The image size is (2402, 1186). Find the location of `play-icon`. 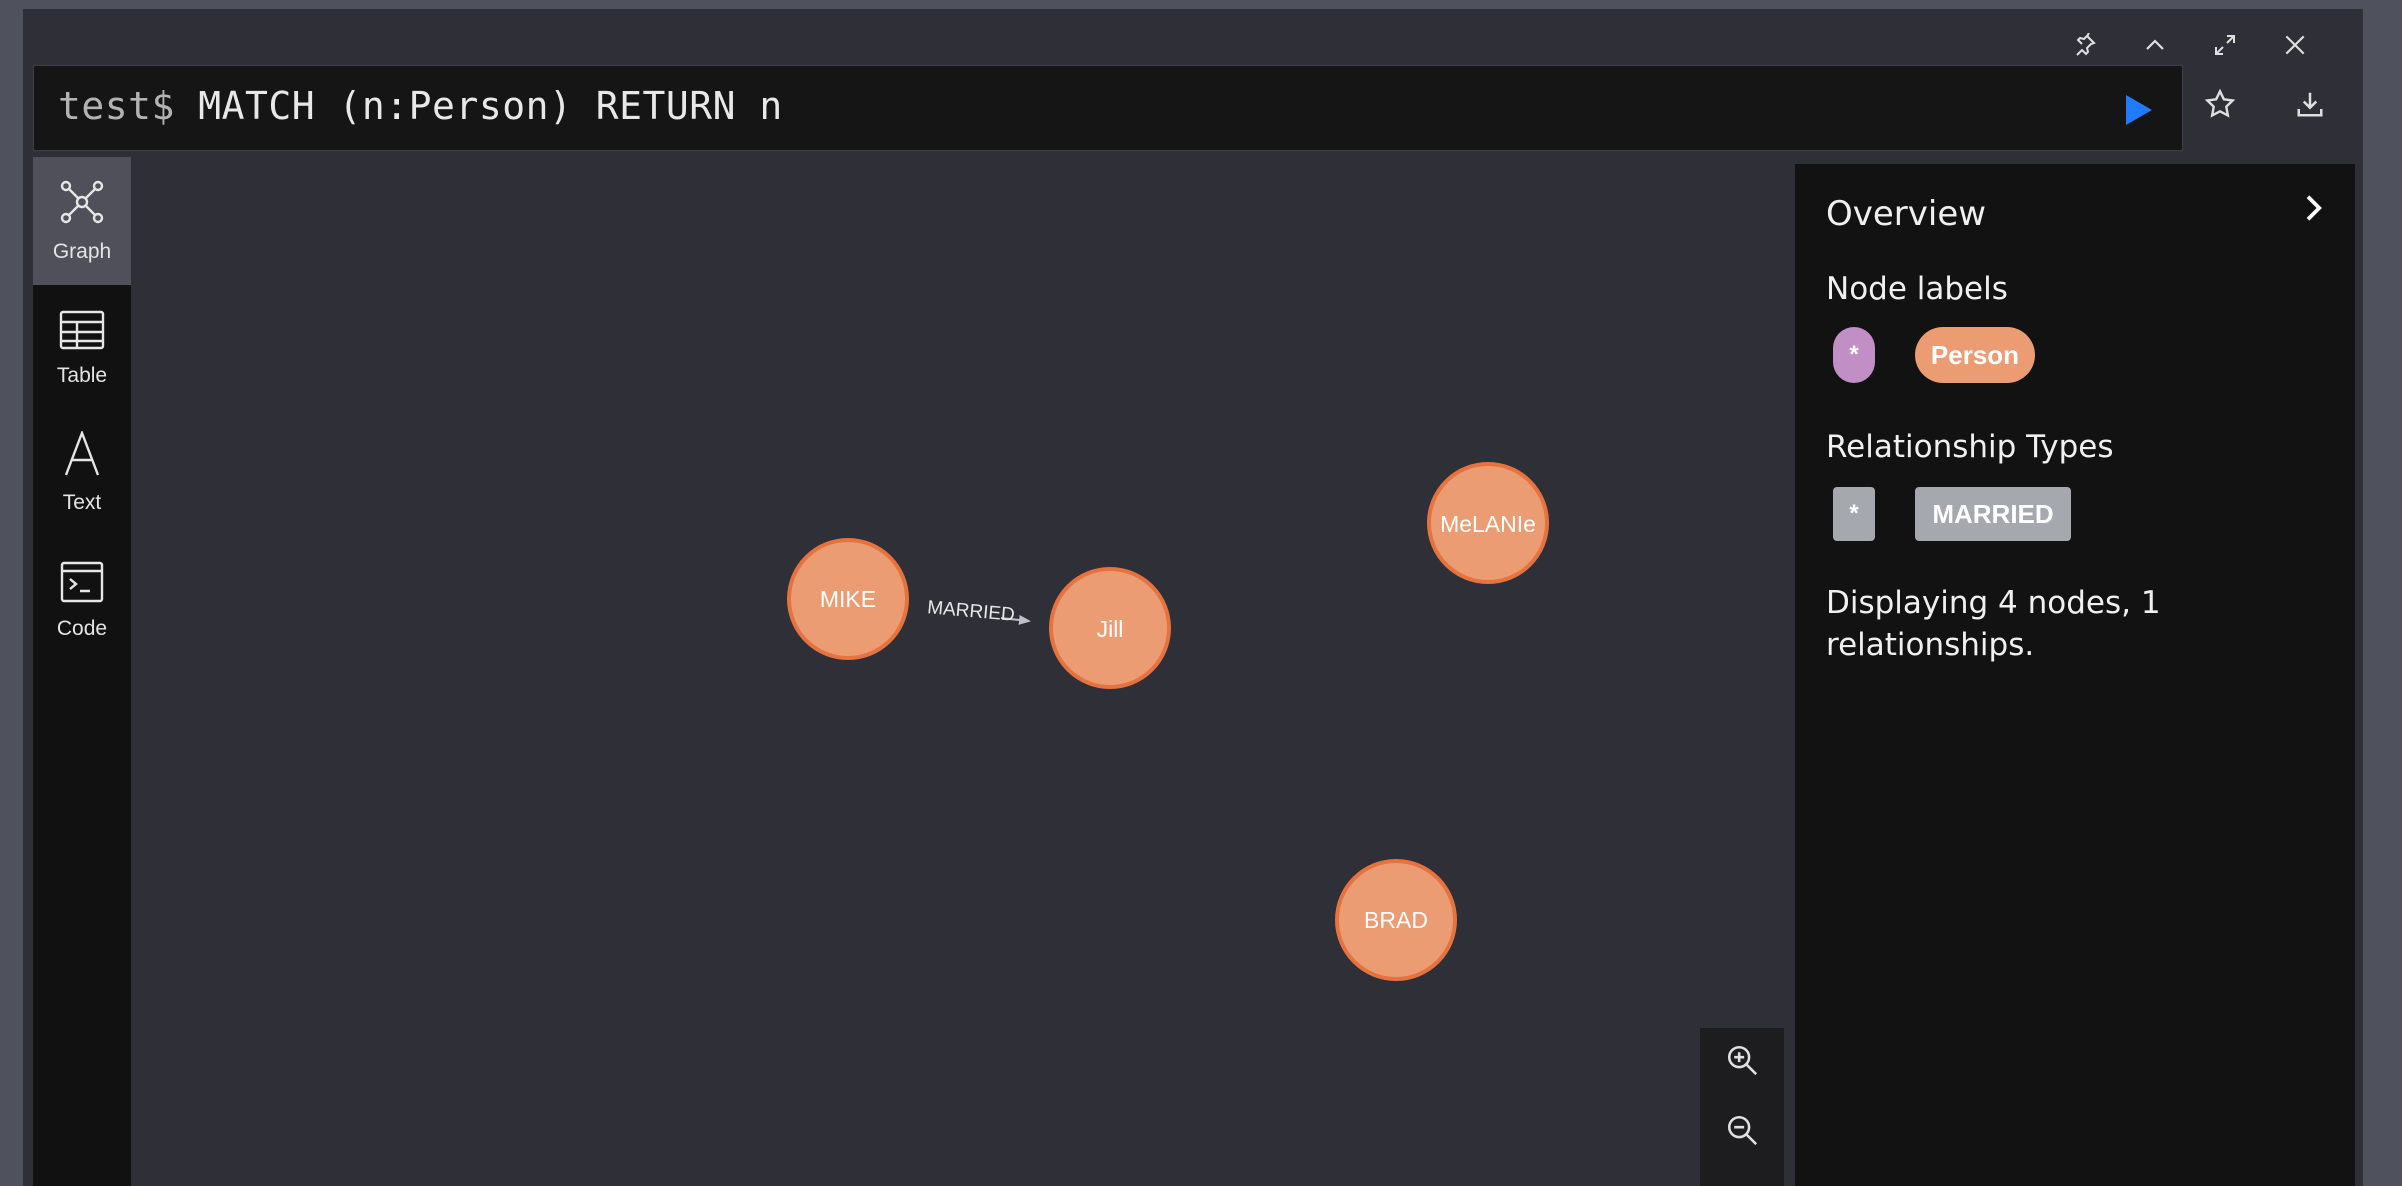

play-icon is located at coordinates (2138, 110).